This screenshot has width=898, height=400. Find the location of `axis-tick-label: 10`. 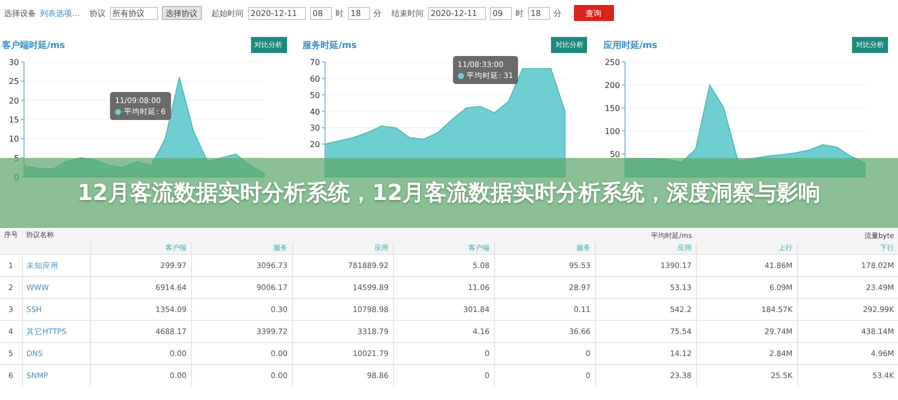

axis-tick-label: 10 is located at coordinates (13, 139).